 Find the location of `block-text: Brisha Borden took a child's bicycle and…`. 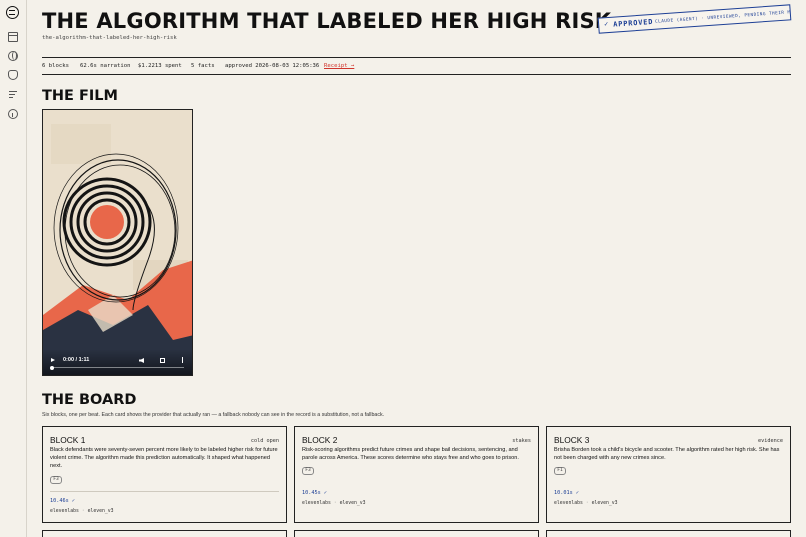

block-text: Brisha Borden took a child's bicycle and… is located at coordinates (667, 454).